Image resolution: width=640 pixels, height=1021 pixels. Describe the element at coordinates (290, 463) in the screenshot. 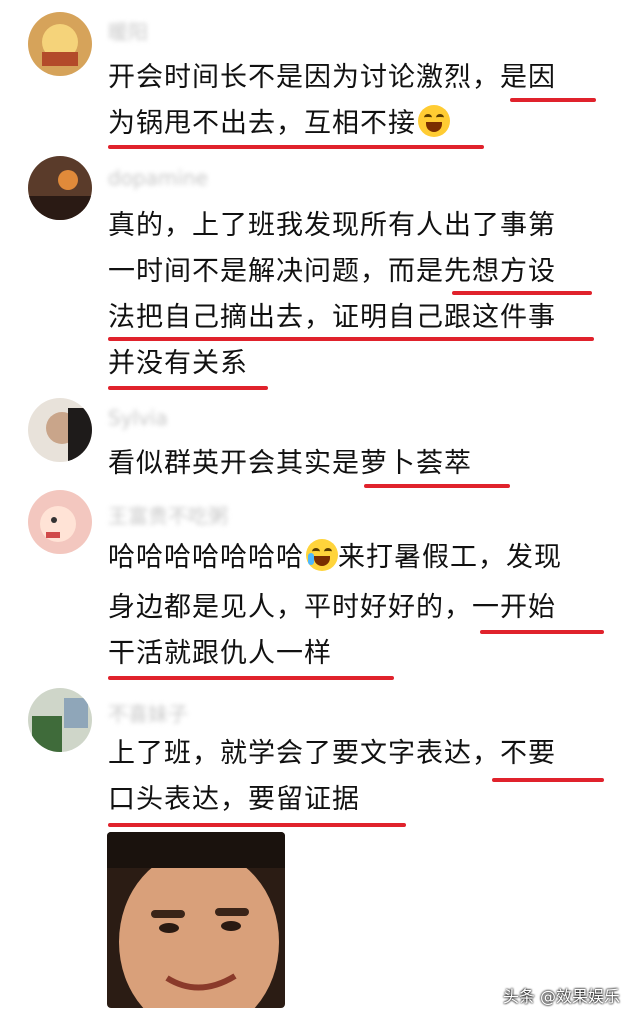

I see `comment-text-line: 看似群英开会其实是萝卜荟萃` at that location.